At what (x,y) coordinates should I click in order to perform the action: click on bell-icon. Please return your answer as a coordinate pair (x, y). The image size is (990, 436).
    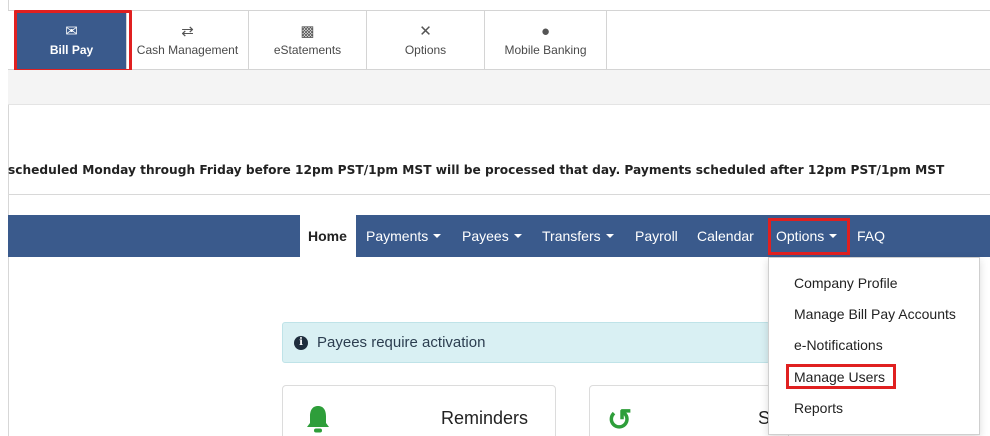
    Looking at the image, I should click on (318, 419).